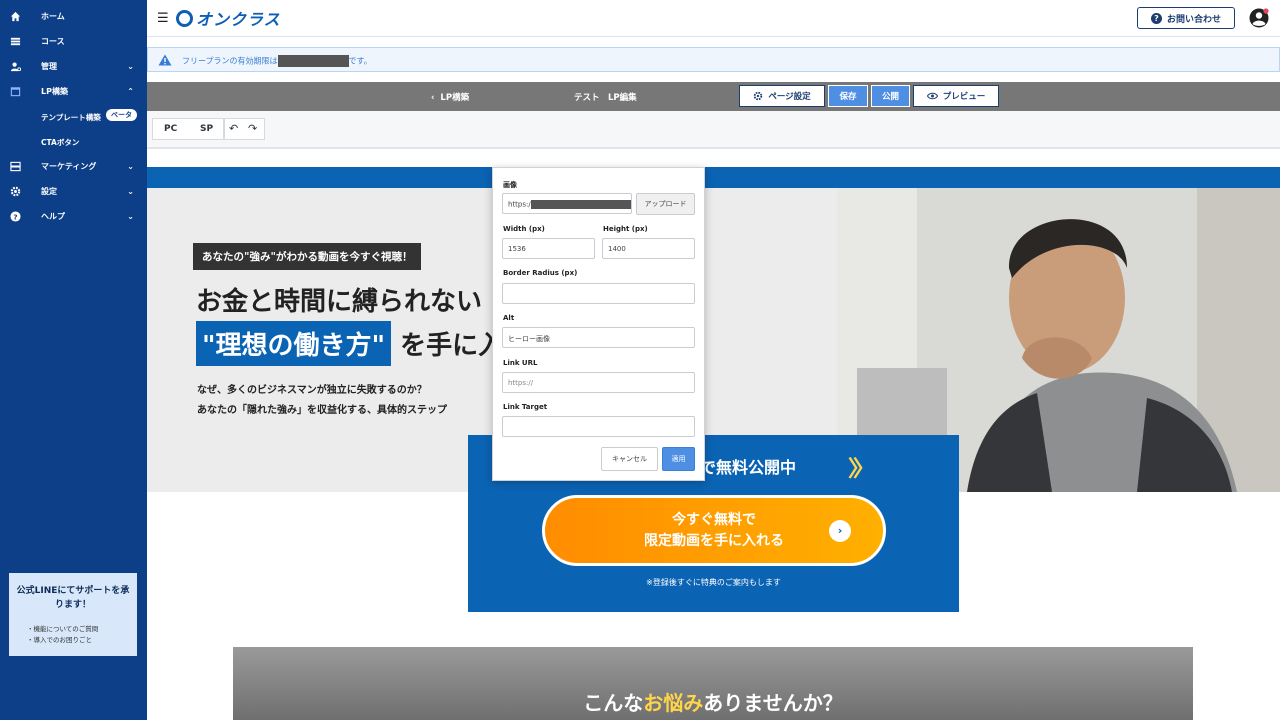 The width and height of the screenshot is (1280, 720). I want to click on back-link: ‹ LP構築, so click(450, 97).